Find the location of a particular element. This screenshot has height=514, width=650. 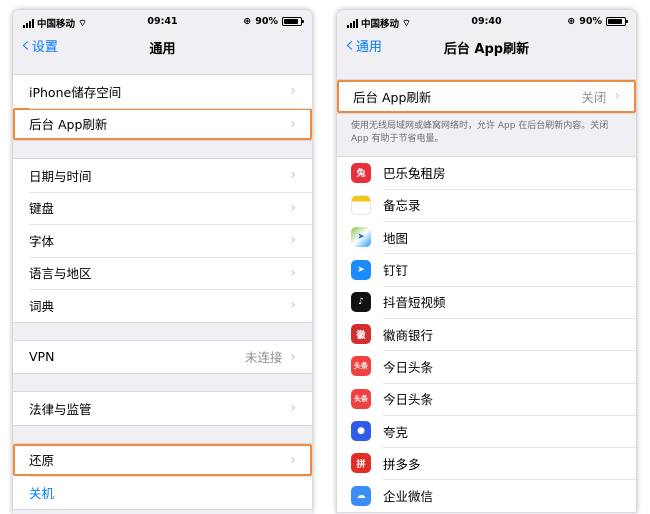

refresh-setting-group: 后台 App刷新 关闭 › is located at coordinates (486, 96).